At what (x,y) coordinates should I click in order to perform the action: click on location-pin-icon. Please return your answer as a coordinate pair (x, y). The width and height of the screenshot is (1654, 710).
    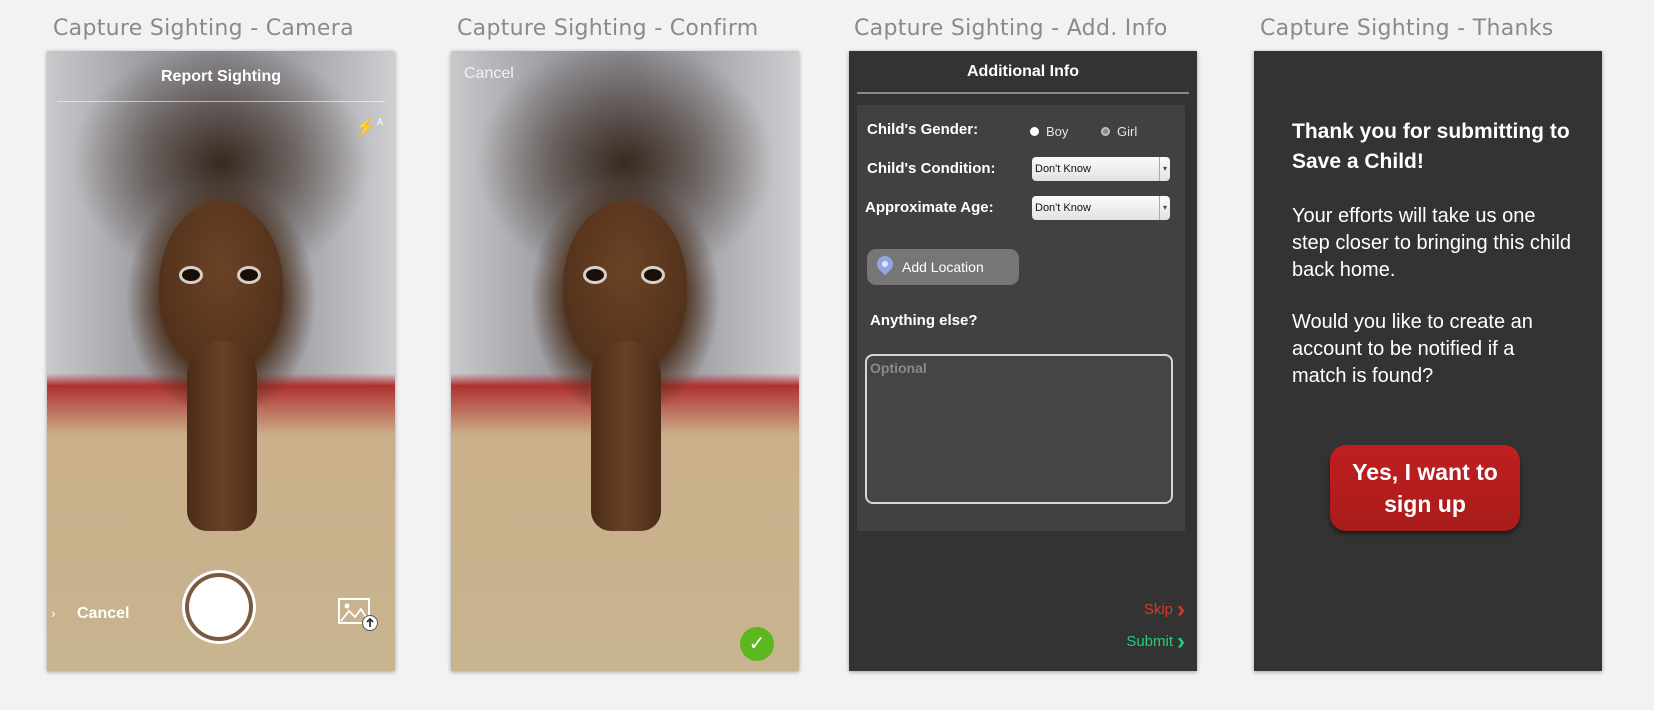
    Looking at the image, I should click on (885, 264).